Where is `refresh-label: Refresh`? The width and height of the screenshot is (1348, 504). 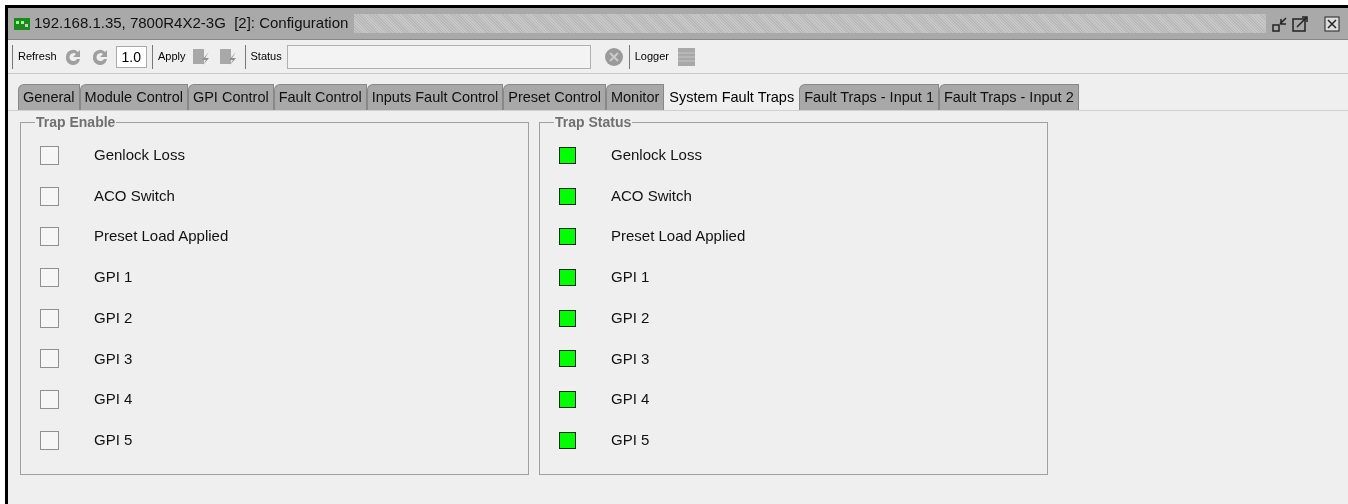 refresh-label: Refresh is located at coordinates (37, 57).